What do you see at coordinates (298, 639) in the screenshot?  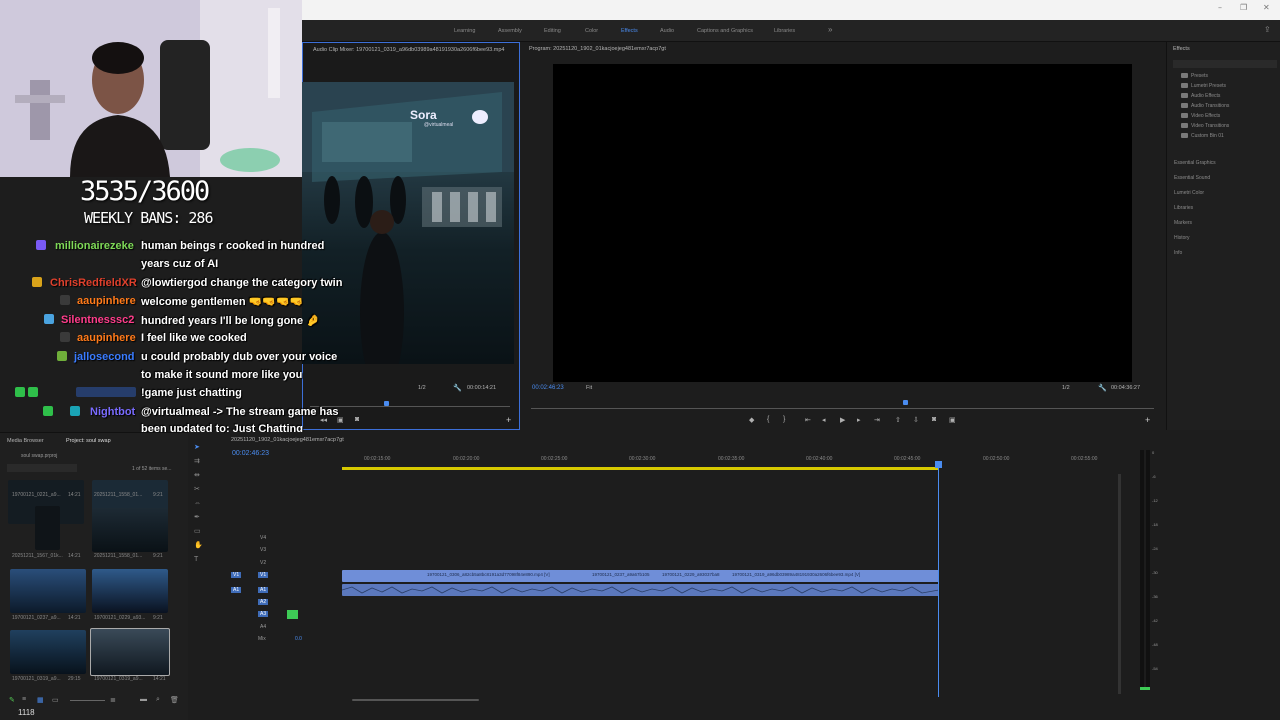 I see `mix-value: 0.0` at bounding box center [298, 639].